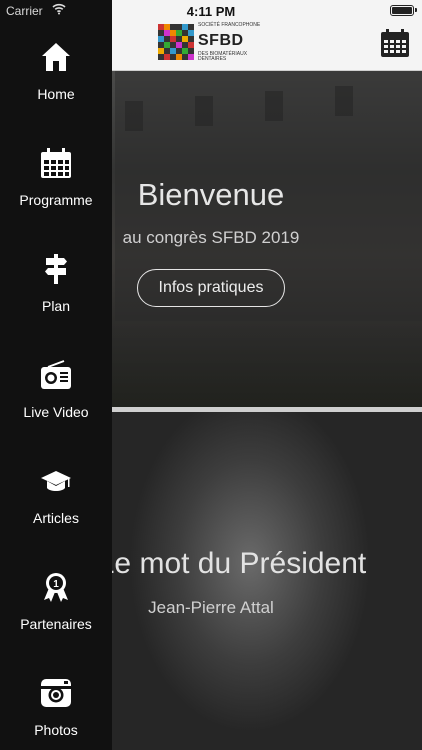 The width and height of the screenshot is (422, 750). I want to click on status-time: 4:11 PM, so click(211, 11).